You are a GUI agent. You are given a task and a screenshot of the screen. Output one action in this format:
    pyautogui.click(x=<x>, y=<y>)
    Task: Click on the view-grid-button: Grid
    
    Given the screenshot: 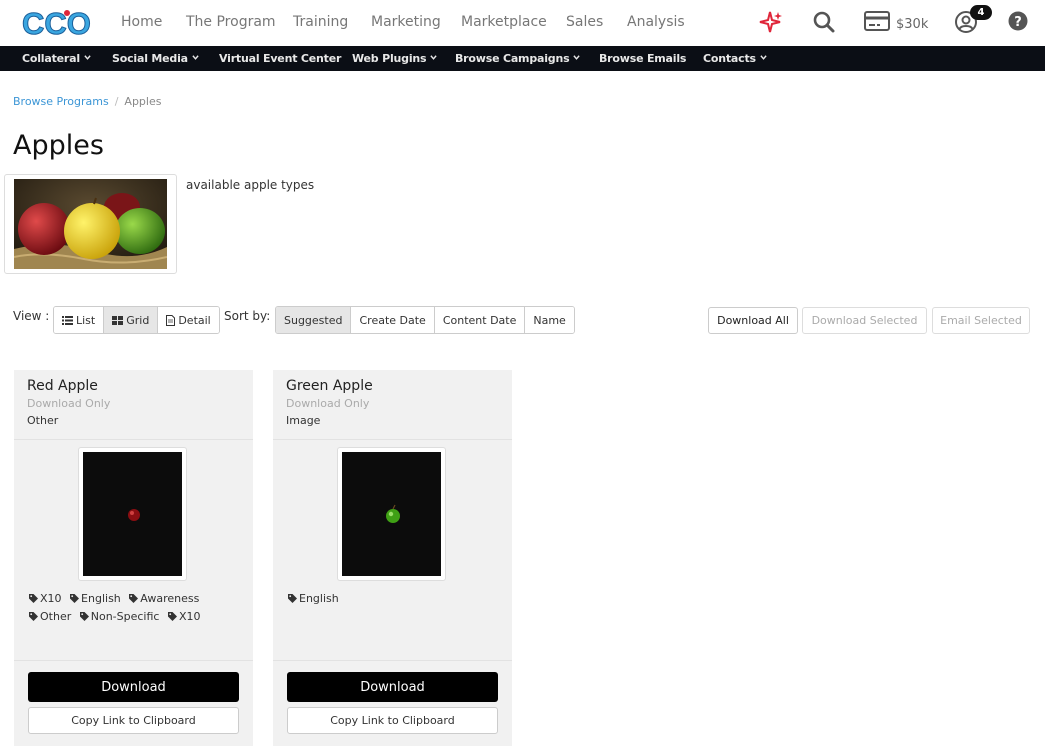 What is the action you would take?
    pyautogui.click(x=131, y=320)
    